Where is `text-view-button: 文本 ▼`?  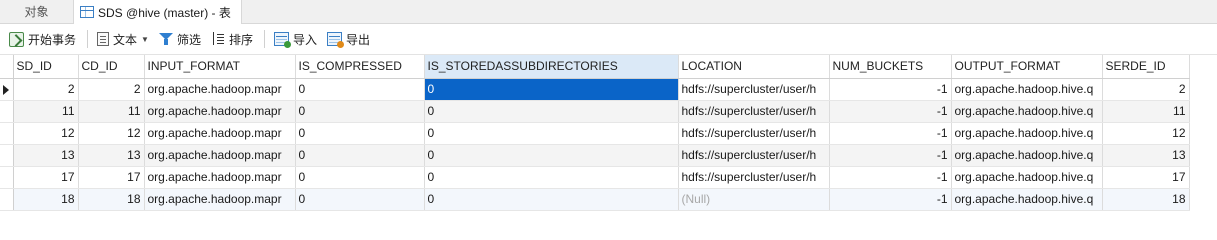 text-view-button: 文本 ▼ is located at coordinates (123, 39).